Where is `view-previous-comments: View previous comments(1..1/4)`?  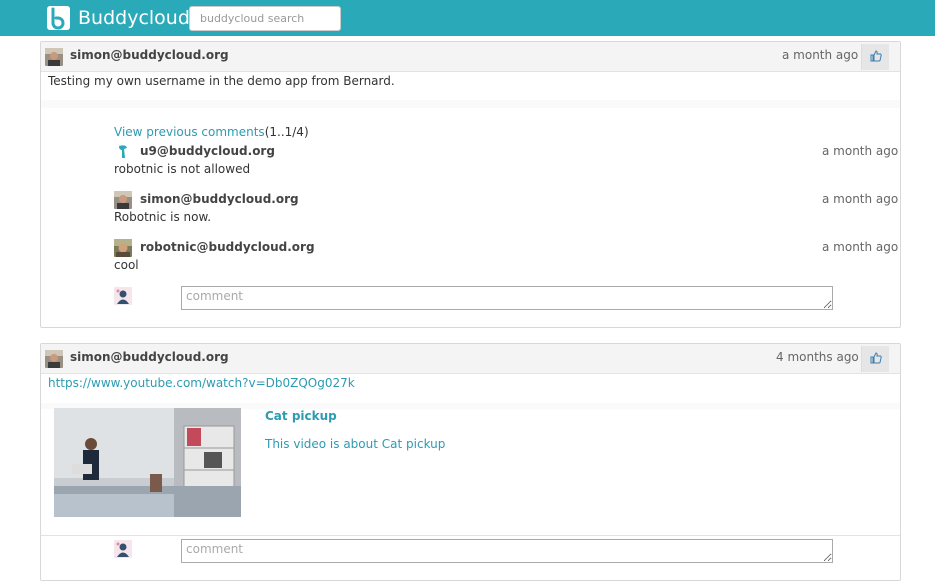 view-previous-comments: View previous comments(1..1/4) is located at coordinates (211, 132).